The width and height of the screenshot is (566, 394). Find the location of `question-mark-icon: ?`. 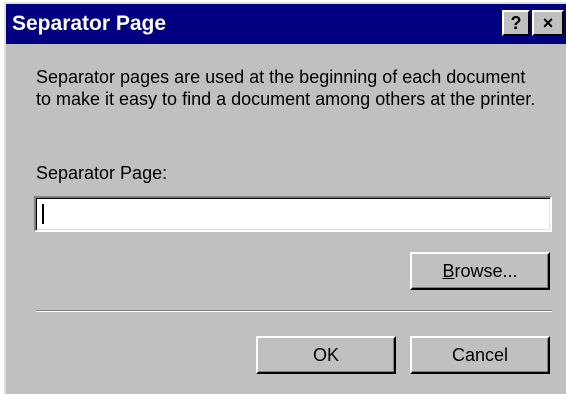

question-mark-icon: ? is located at coordinates (516, 23).